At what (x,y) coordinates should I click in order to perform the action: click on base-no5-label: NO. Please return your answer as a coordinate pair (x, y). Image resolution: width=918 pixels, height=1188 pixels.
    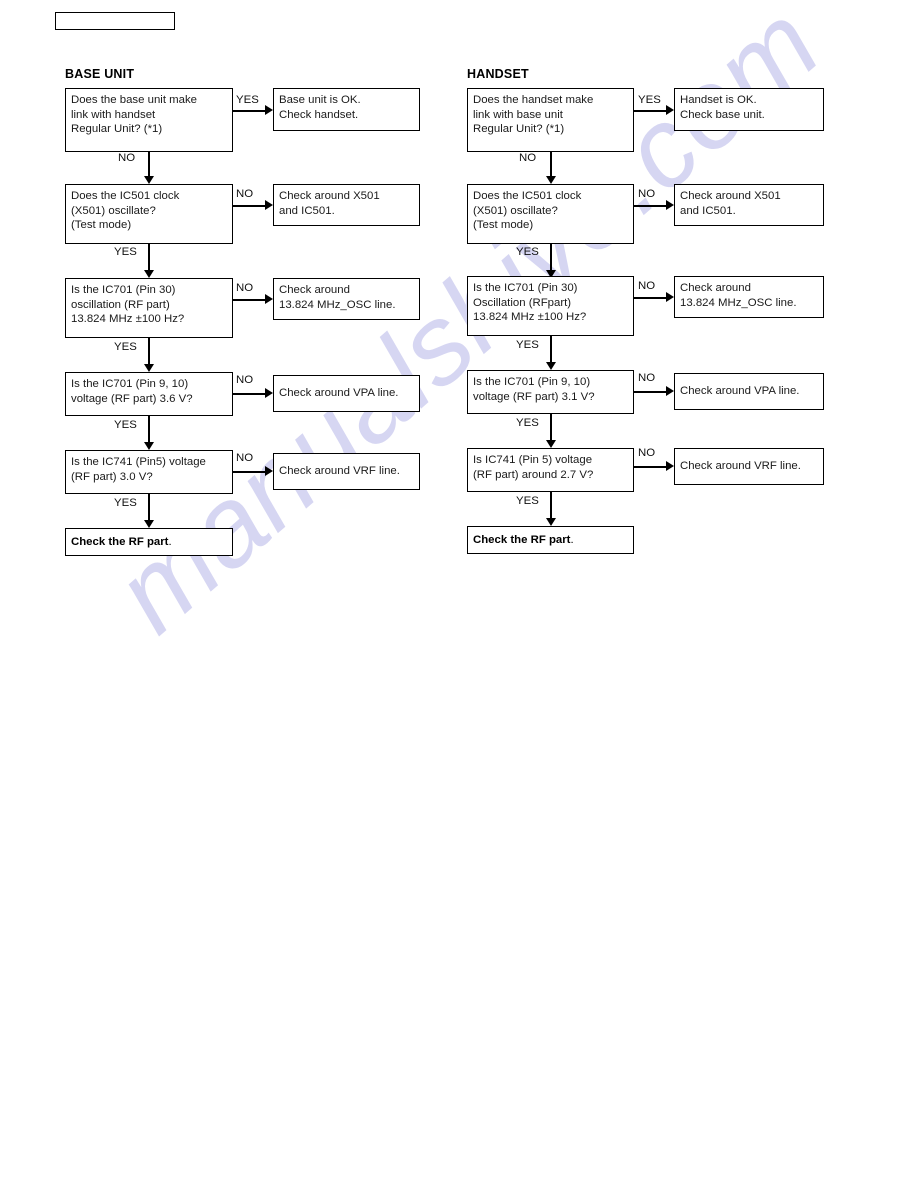
    Looking at the image, I should click on (245, 458).